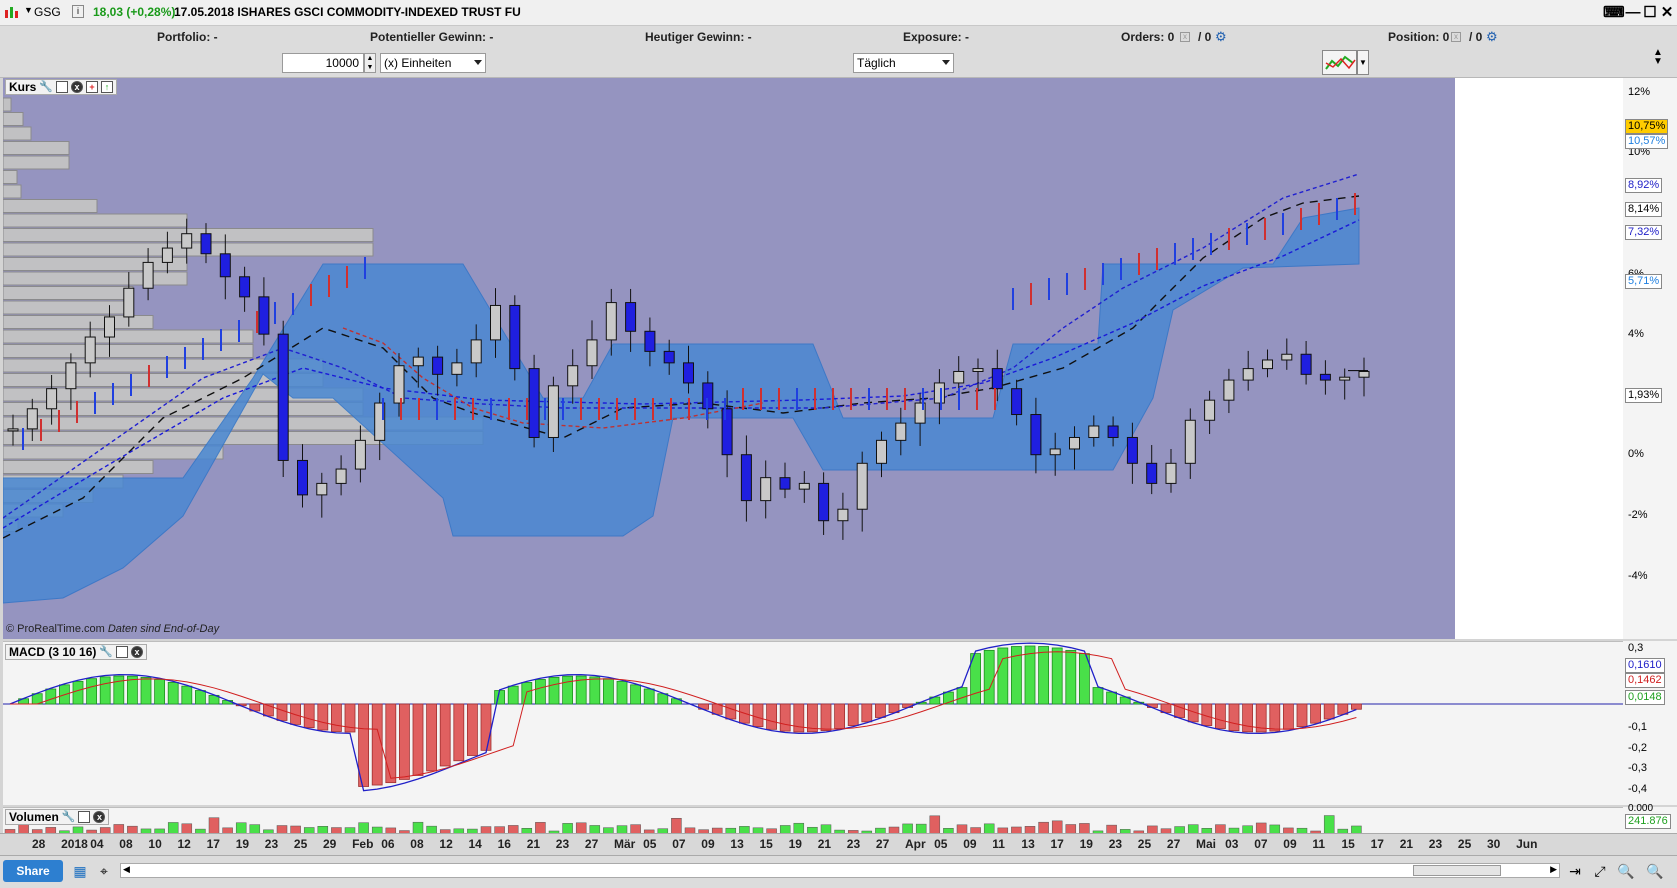 This screenshot has height=888, width=1677. Describe the element at coordinates (1494, 844) in the screenshot. I see `date-tick-label: 30` at that location.